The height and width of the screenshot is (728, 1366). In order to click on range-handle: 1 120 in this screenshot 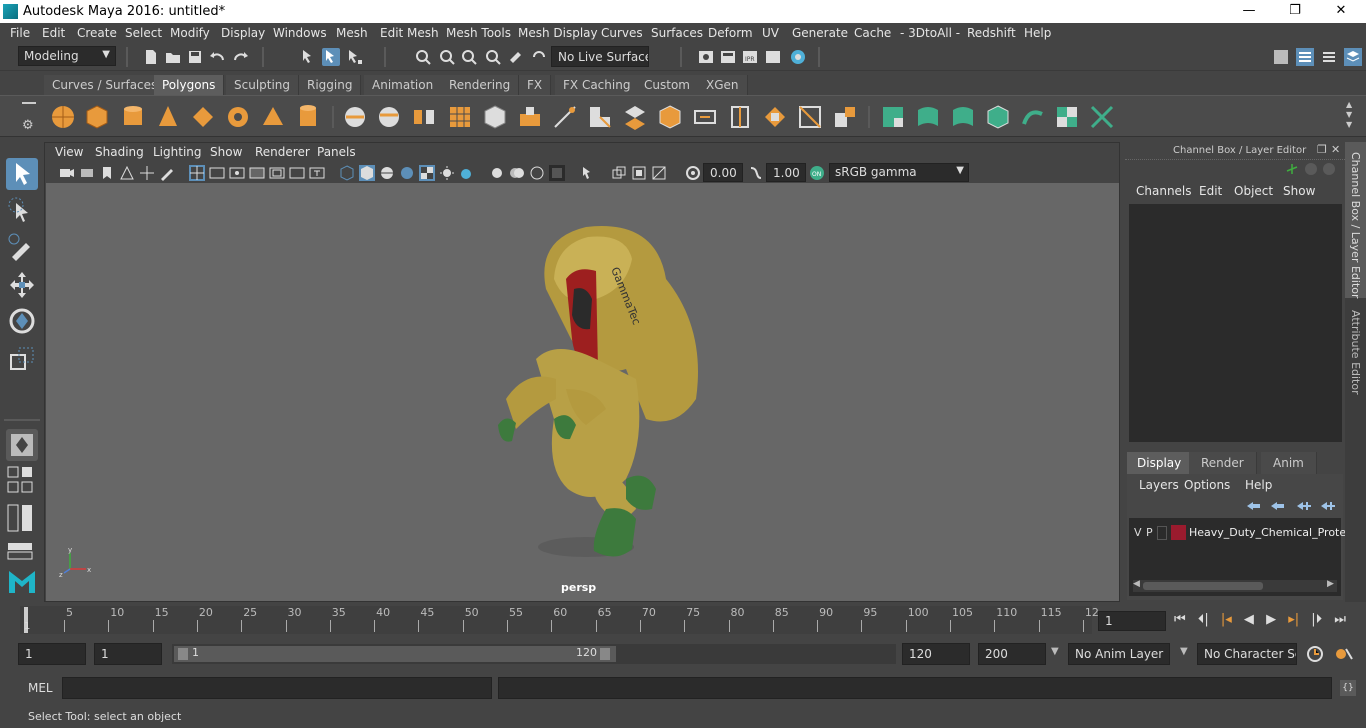, I will do `click(395, 654)`.